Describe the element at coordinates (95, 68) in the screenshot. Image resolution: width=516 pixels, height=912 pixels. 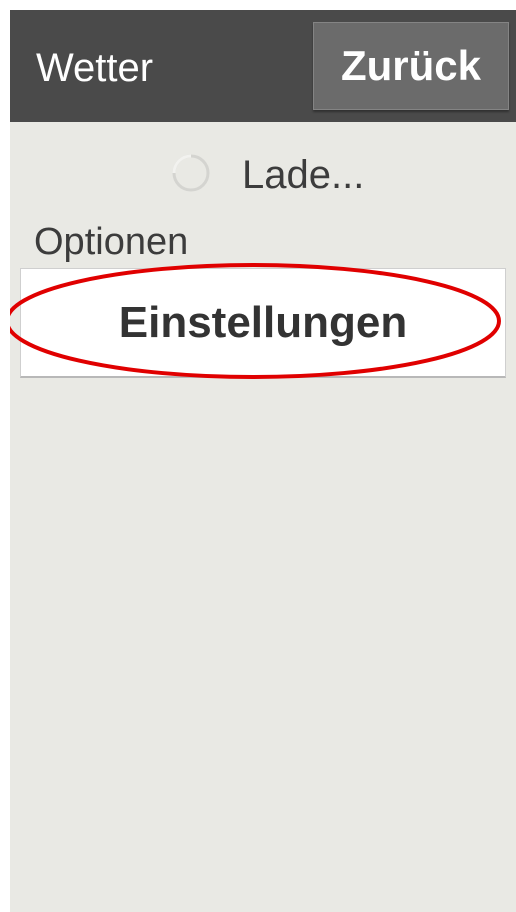
I see `app-title: Wetter` at that location.